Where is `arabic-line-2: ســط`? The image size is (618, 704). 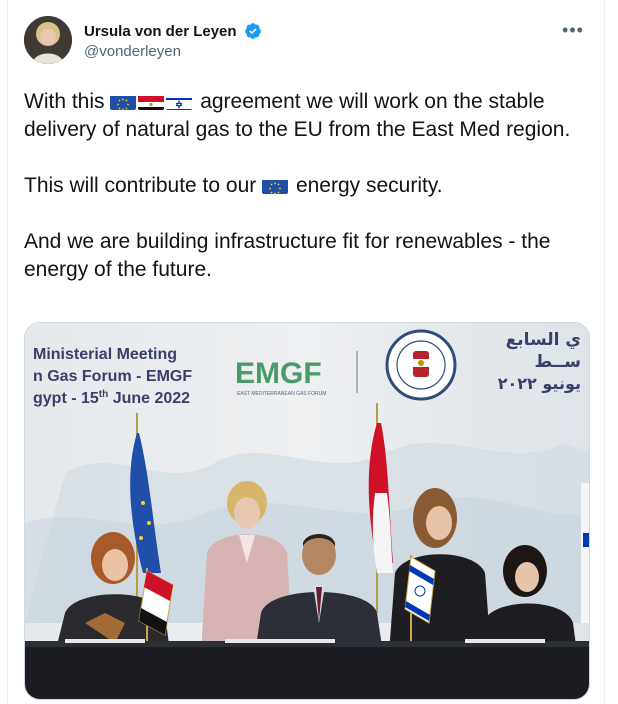
arabic-line-2: ســط is located at coordinates (557, 362).